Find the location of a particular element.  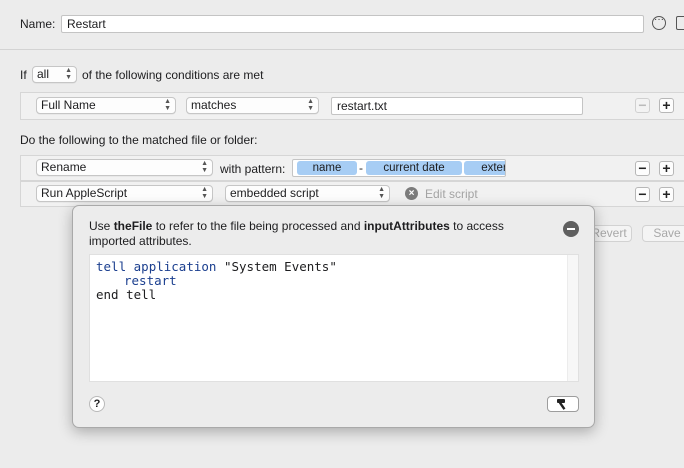

action-applescript-popup: Run AppleScript ▲ ▼ is located at coordinates (124, 193).